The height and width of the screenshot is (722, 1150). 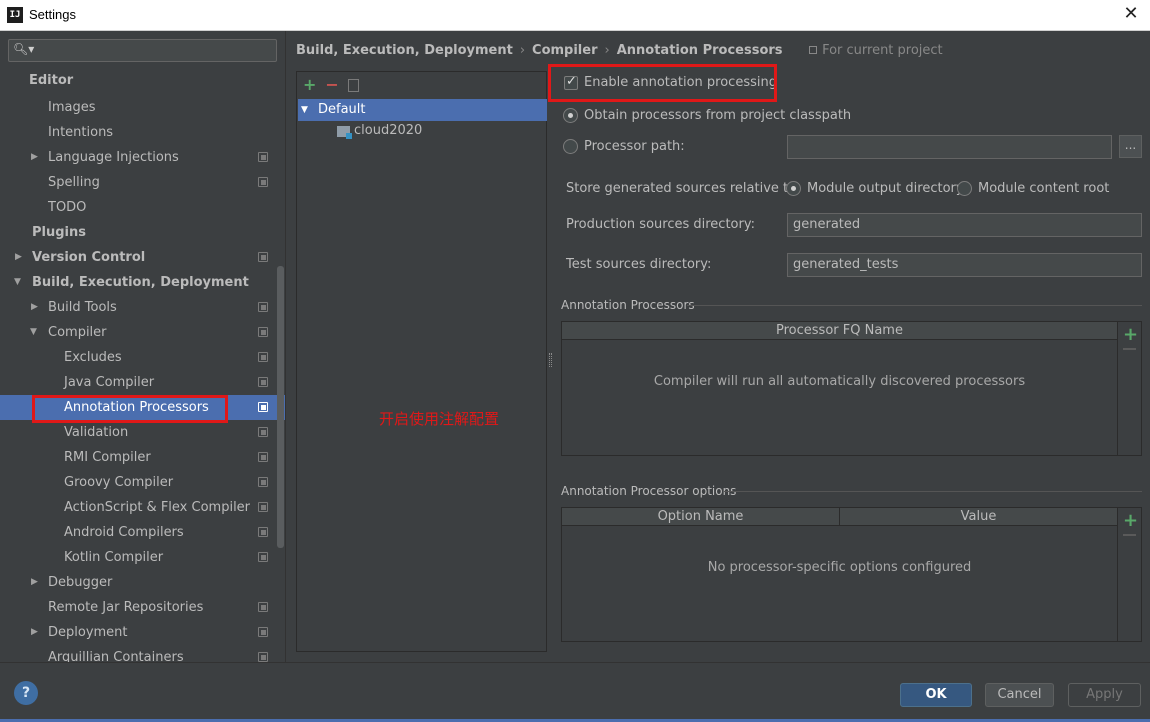 What do you see at coordinates (1130, 334) in the screenshot?
I see `add-processor-icon: +` at bounding box center [1130, 334].